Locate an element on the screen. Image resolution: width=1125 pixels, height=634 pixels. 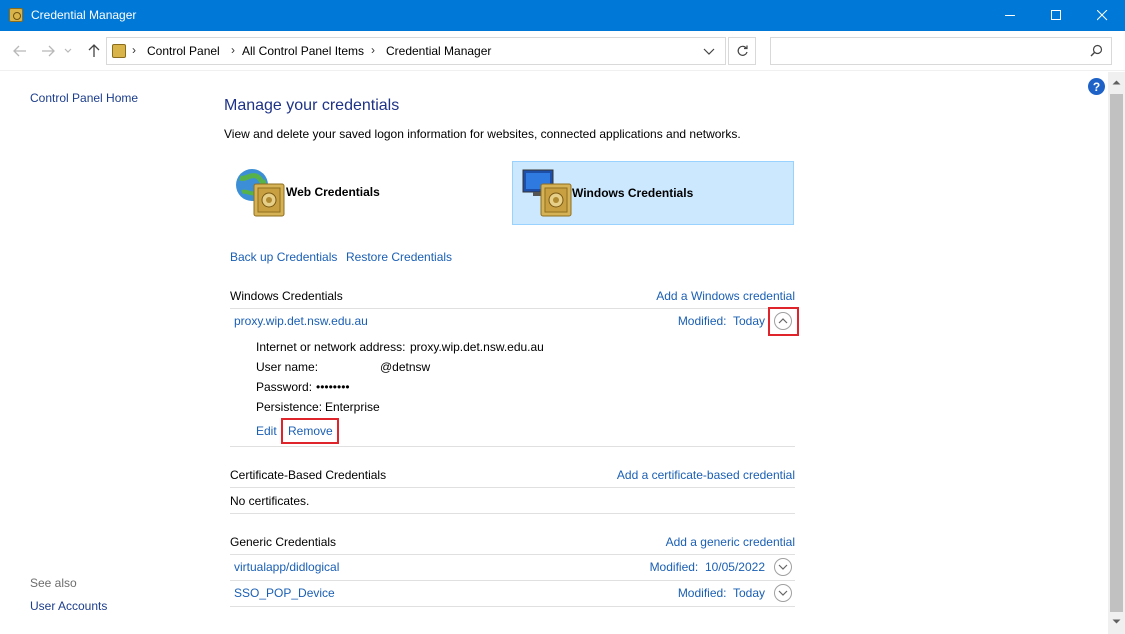
forward-arrow-icon is located at coordinates (48, 51).